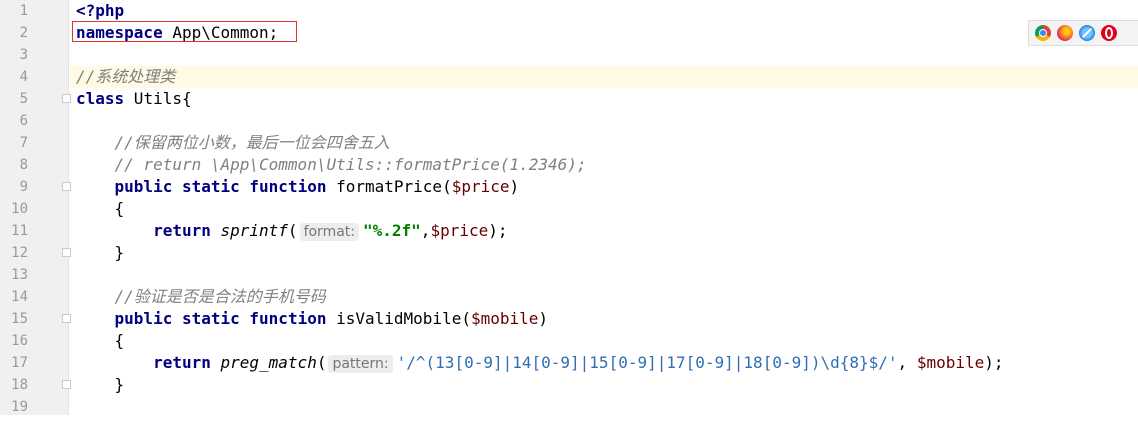 This screenshot has width=1138, height=440. I want to click on code-line-1: <?php, so click(604, 11).